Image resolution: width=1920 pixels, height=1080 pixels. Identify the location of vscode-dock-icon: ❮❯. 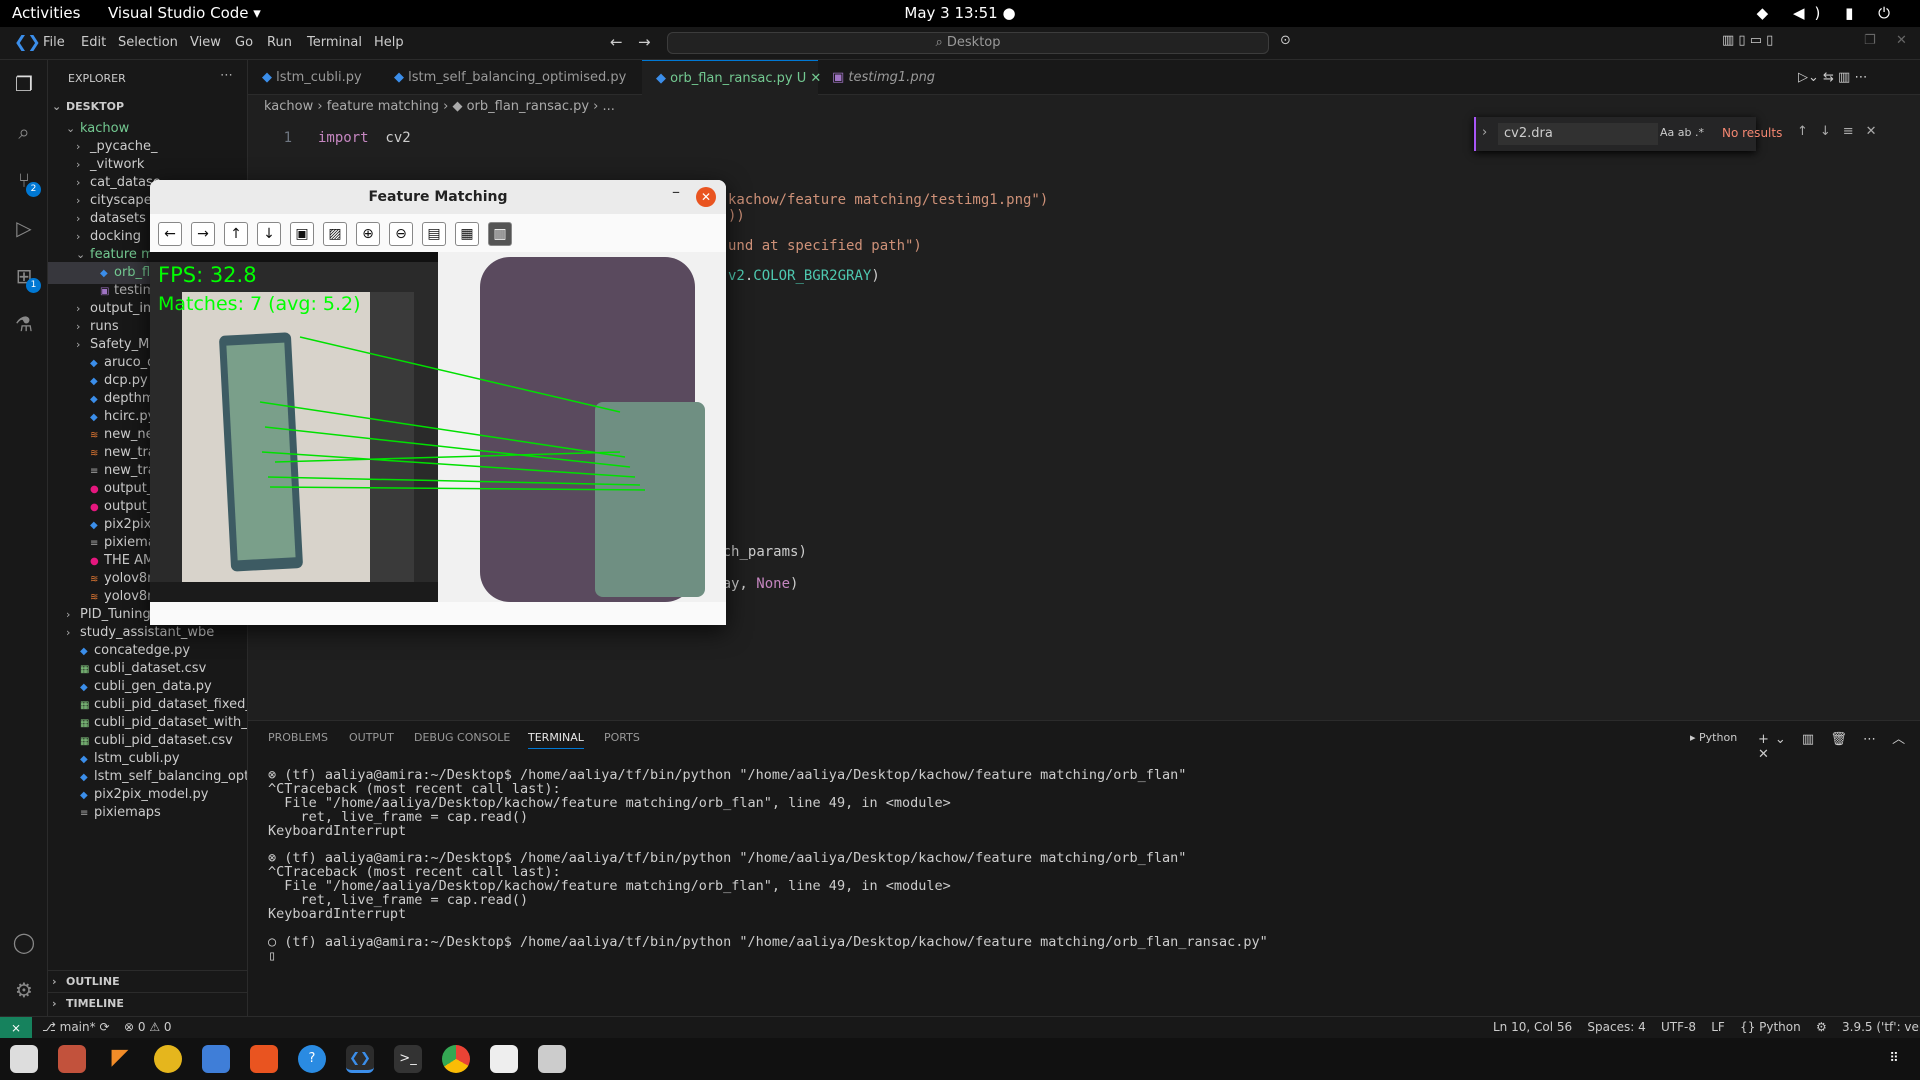
(360, 1059).